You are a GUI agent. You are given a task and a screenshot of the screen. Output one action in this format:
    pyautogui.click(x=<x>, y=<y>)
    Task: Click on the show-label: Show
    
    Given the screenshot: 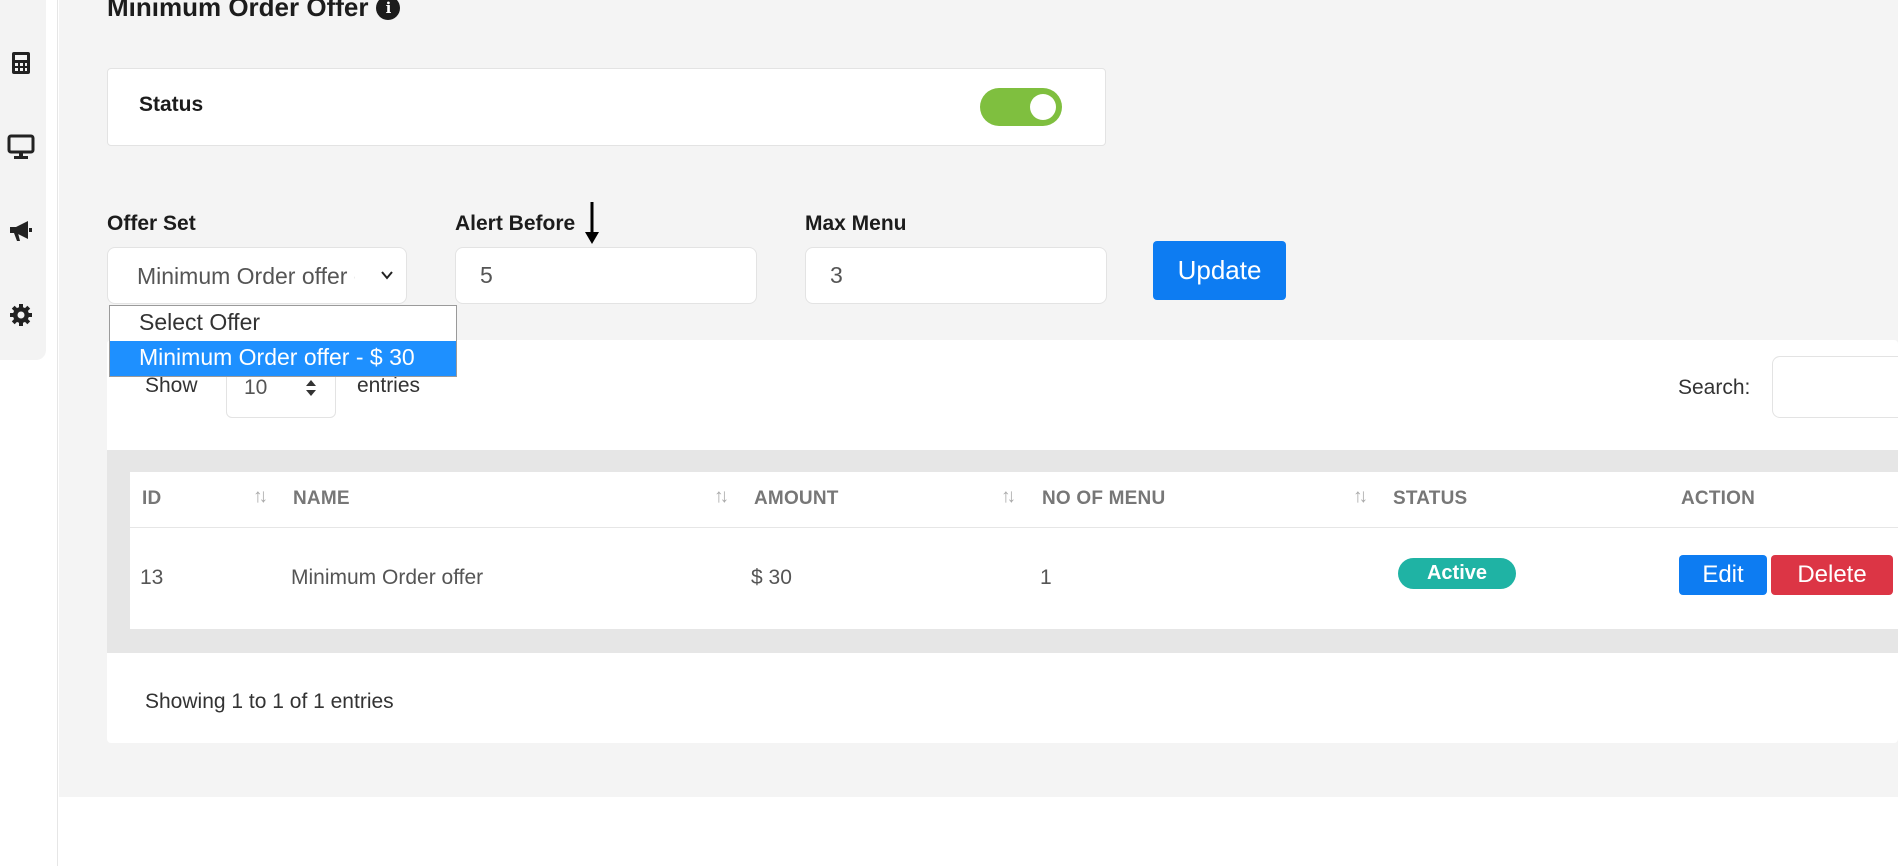 What is the action you would take?
    pyautogui.click(x=171, y=385)
    